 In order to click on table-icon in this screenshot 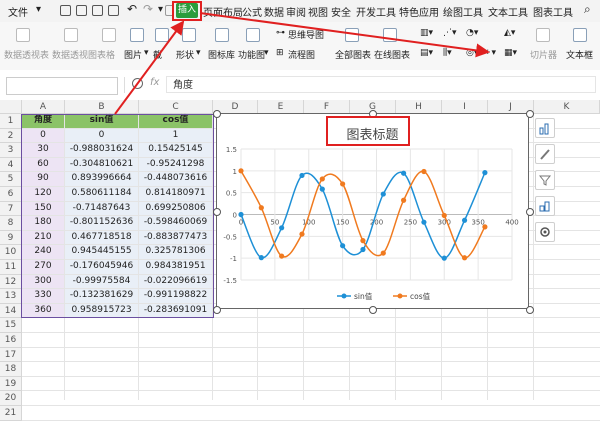, I will do `click(109, 35)`.